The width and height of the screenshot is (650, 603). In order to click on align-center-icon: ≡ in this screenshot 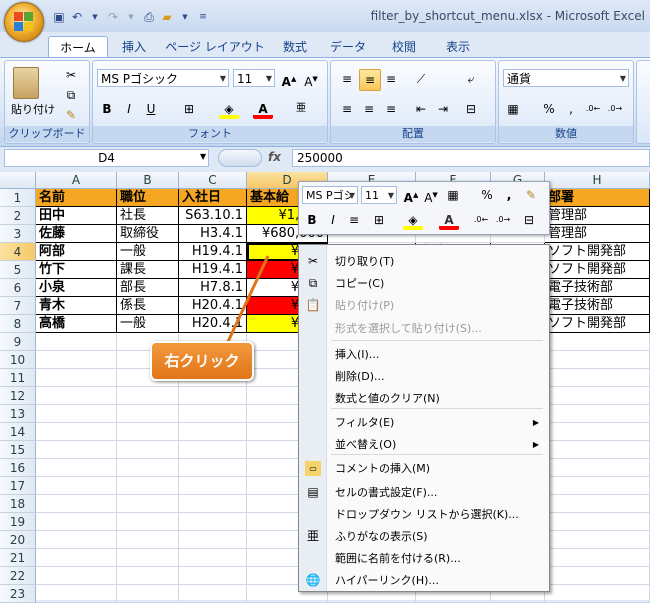, I will do `click(354, 220)`.